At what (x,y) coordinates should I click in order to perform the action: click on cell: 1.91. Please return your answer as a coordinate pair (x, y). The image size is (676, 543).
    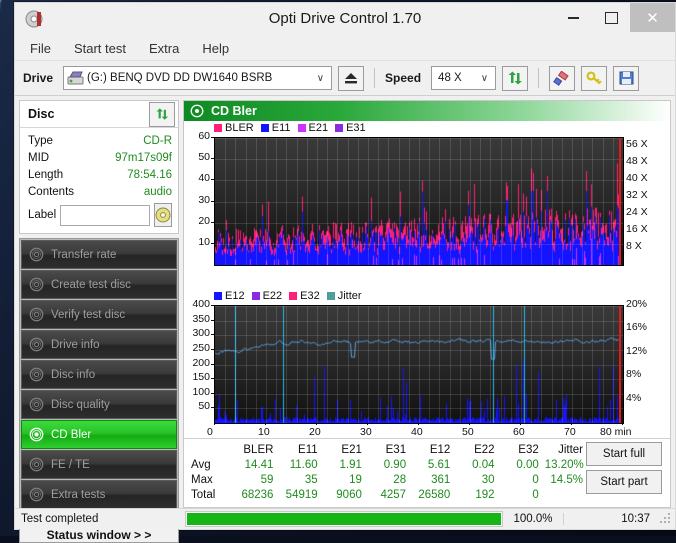
    Looking at the image, I should click on (343, 464).